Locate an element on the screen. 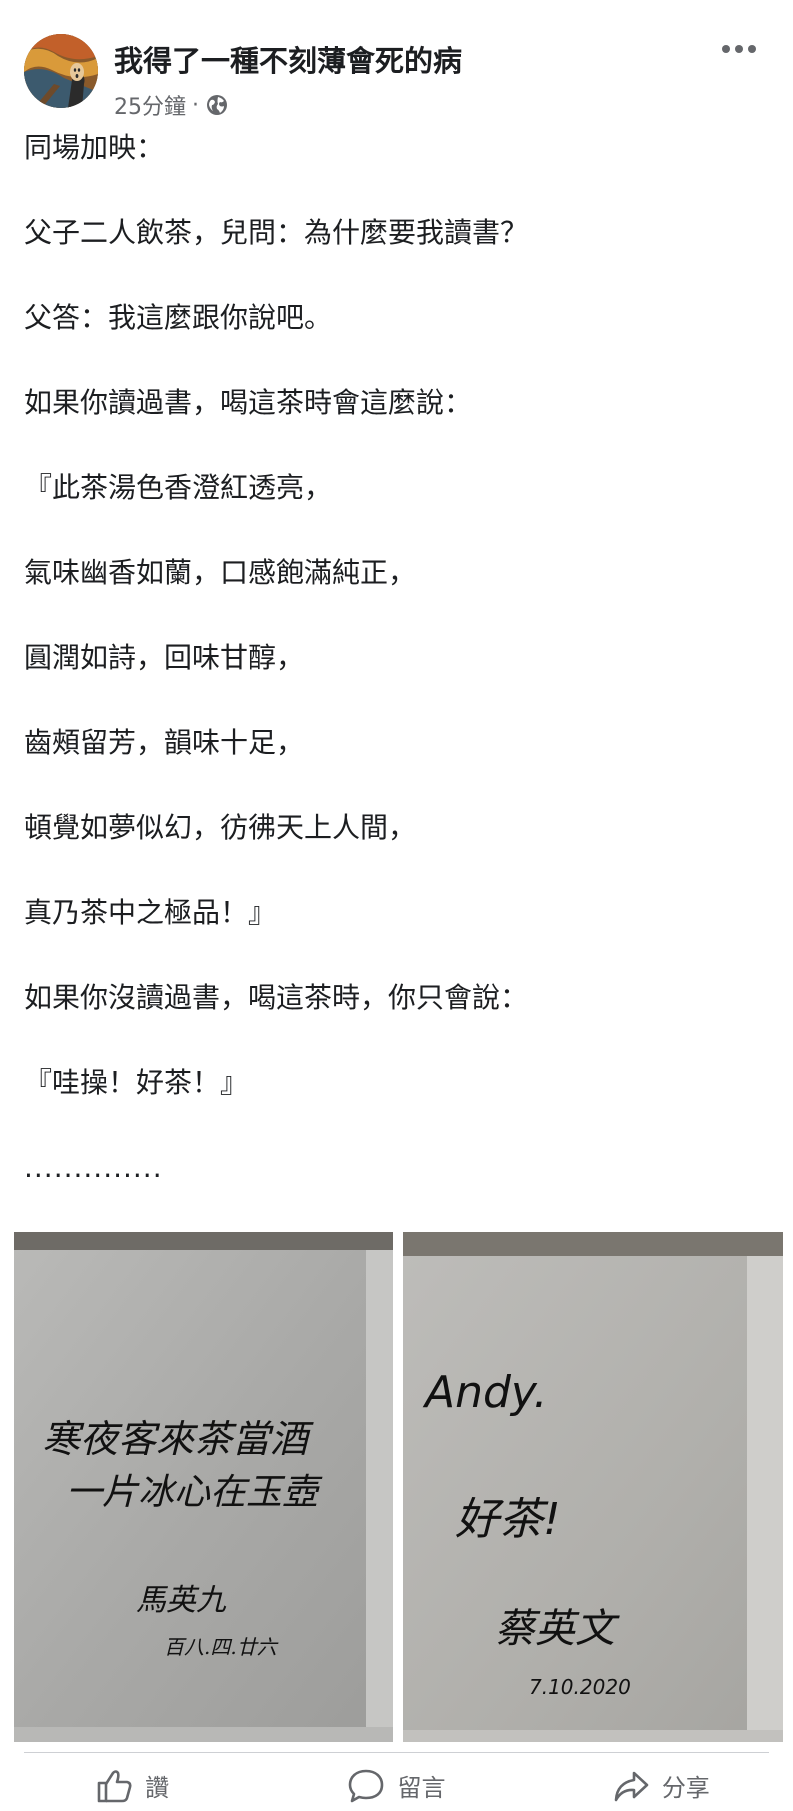  post-line: 同場加映： is located at coordinates (94, 147).